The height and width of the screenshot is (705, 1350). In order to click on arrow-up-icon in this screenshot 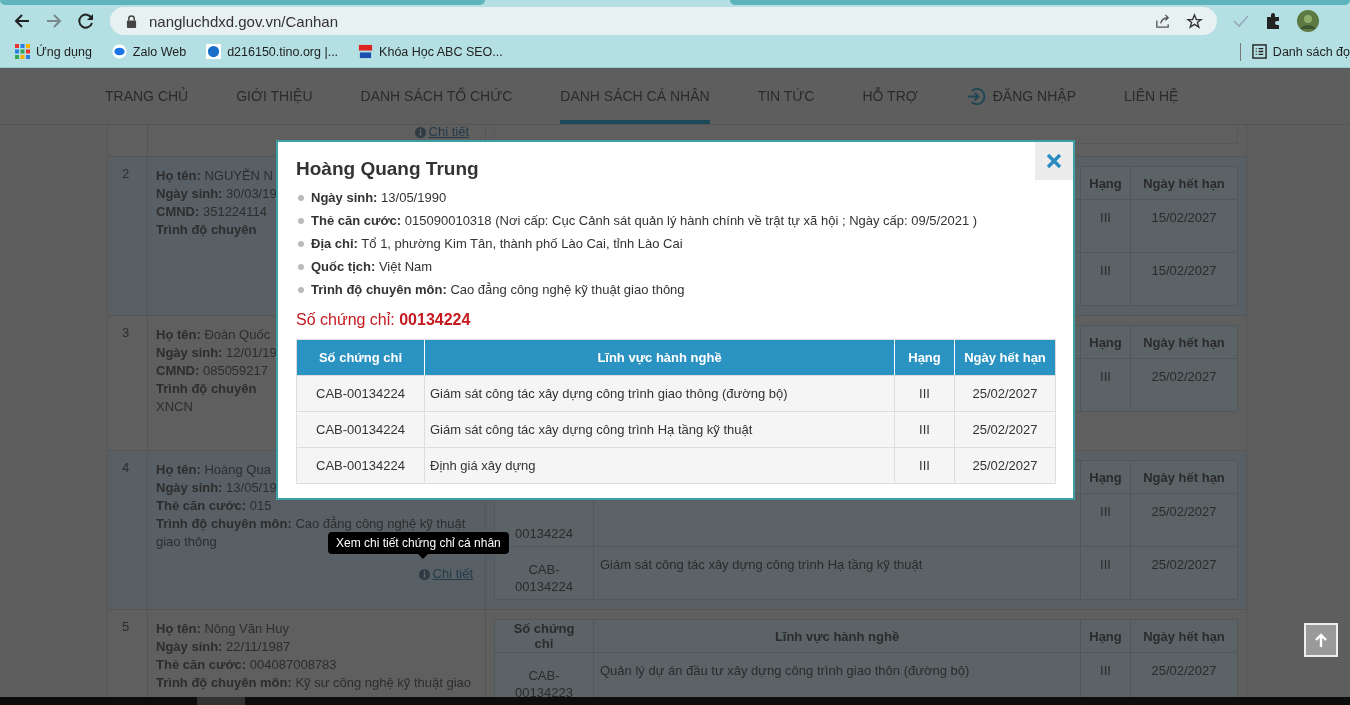, I will do `click(1321, 640)`.